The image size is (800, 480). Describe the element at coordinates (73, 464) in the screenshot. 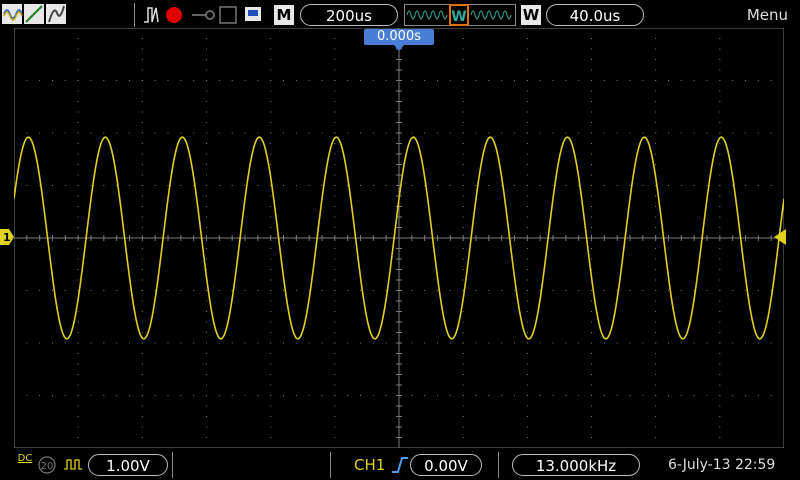

I see `invert-icon` at that location.